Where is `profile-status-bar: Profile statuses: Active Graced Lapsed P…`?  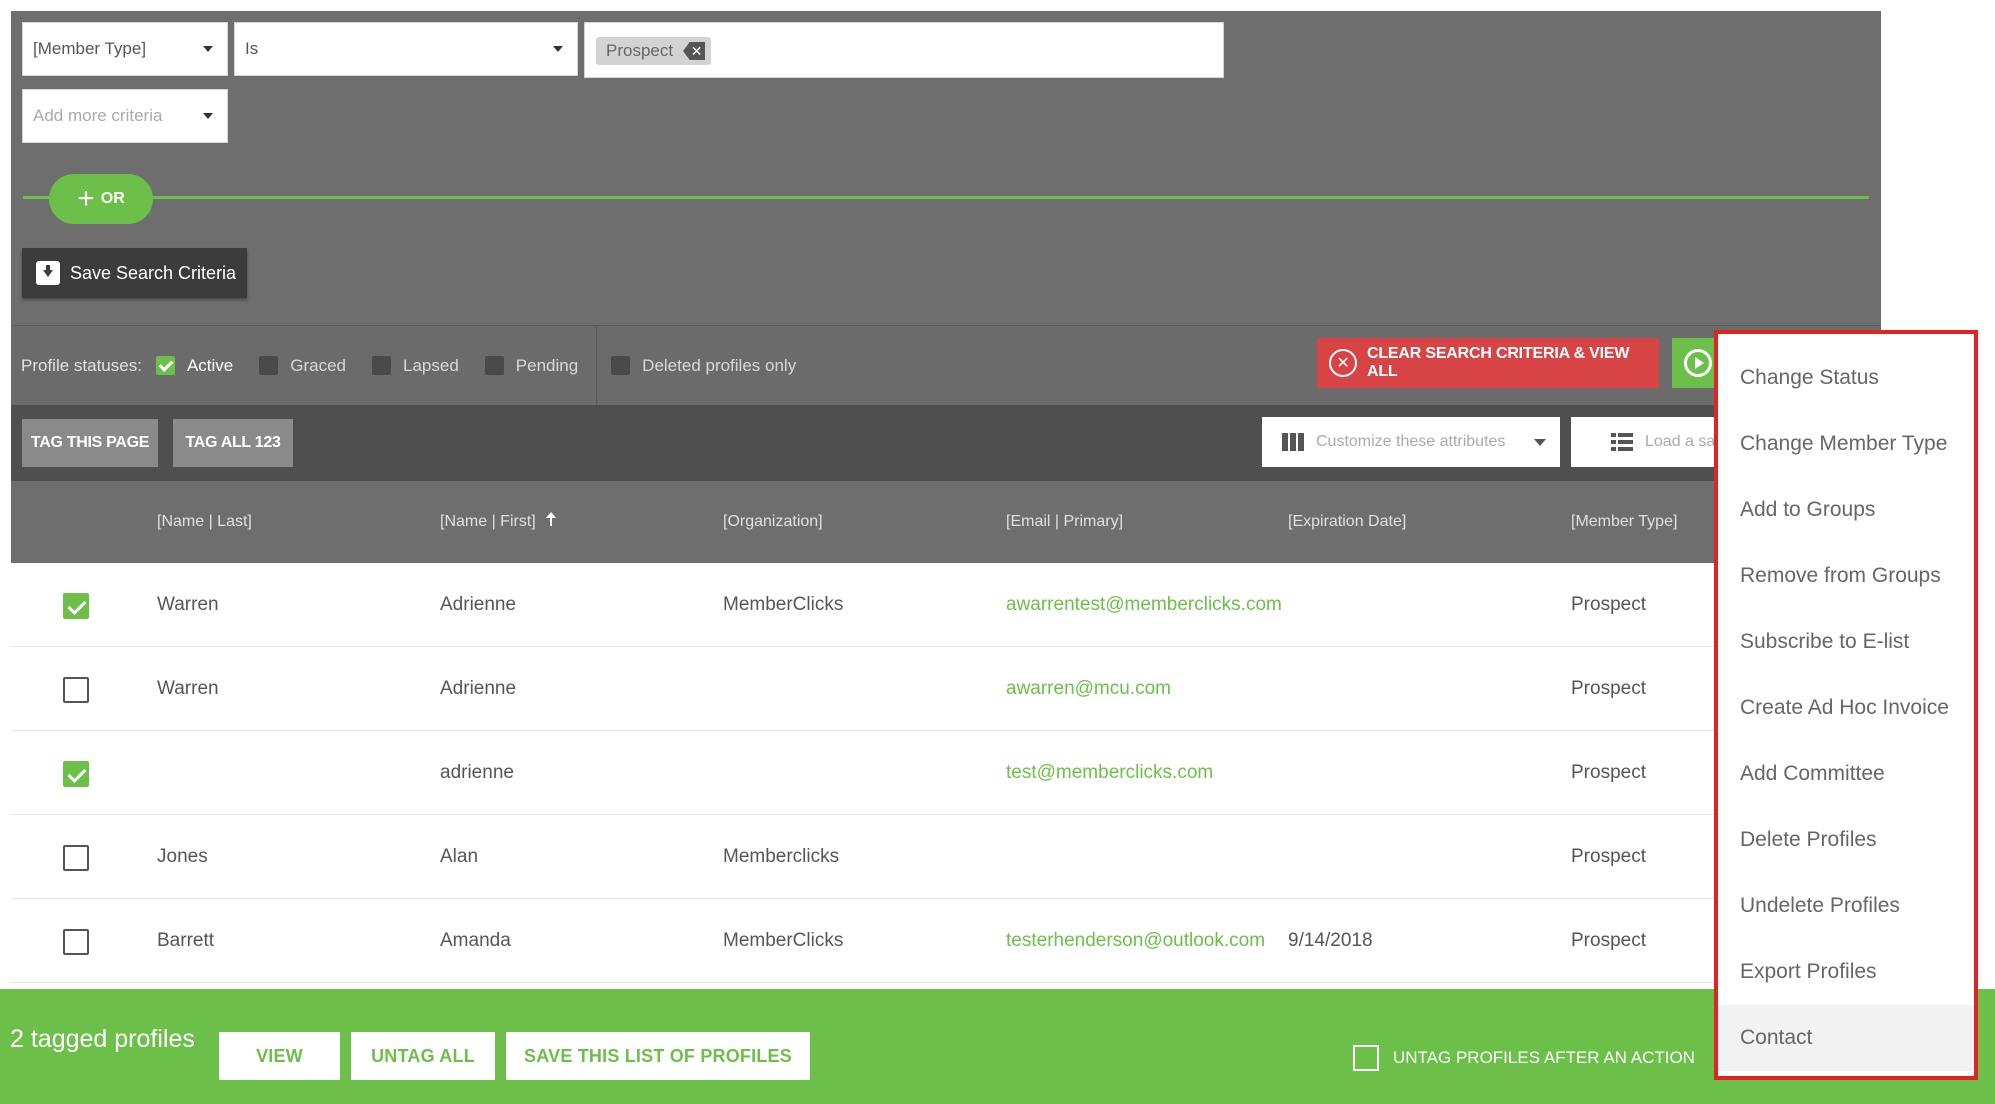 profile-status-bar: Profile statuses: Active Graced Lapsed P… is located at coordinates (946, 365).